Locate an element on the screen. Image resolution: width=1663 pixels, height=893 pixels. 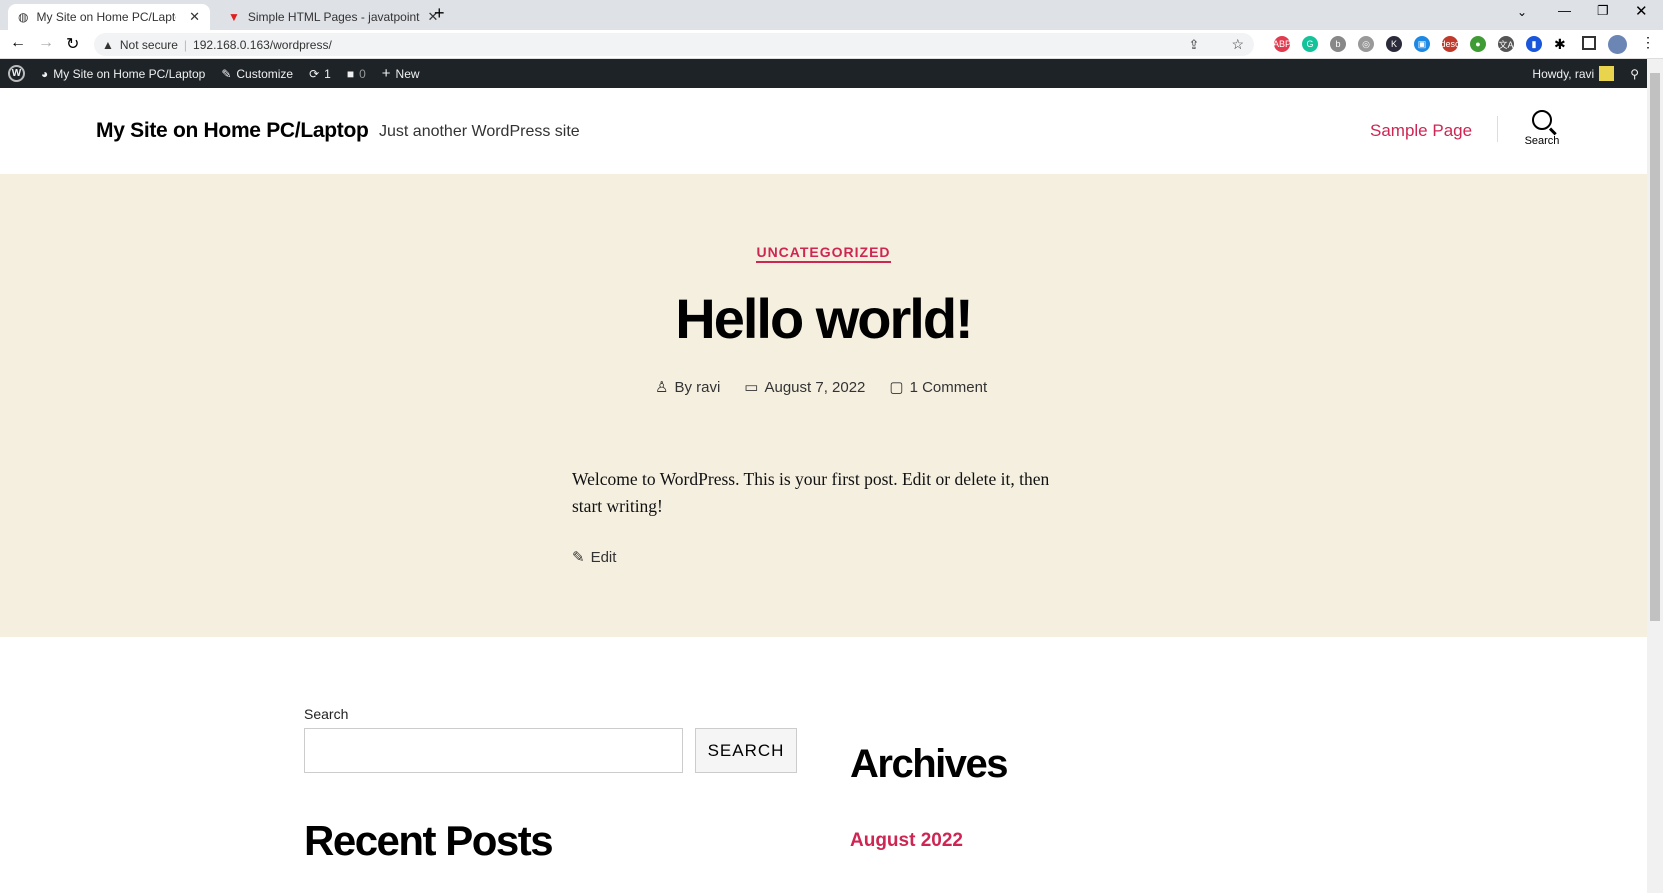
extensions-puzzle-icon: ✱ is located at coordinates (1560, 44).